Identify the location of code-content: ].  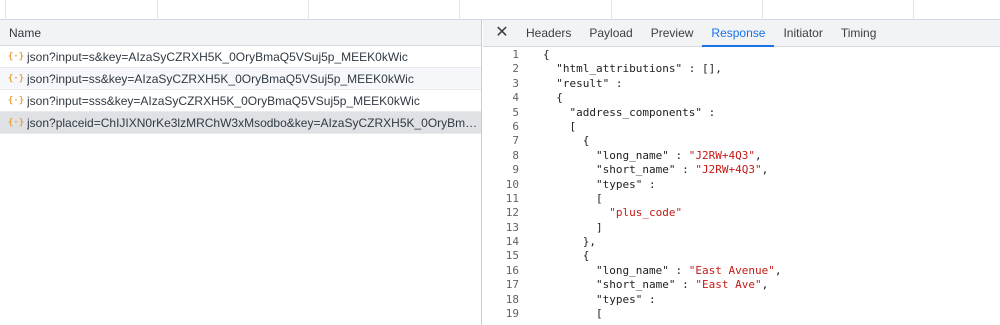
(561, 228).